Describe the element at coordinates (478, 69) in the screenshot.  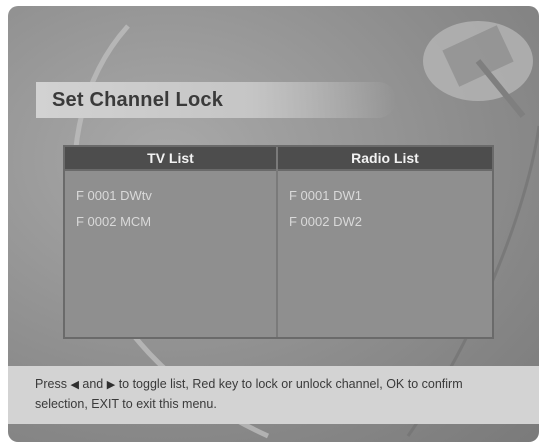
I see `satellite-dish-icon` at that location.